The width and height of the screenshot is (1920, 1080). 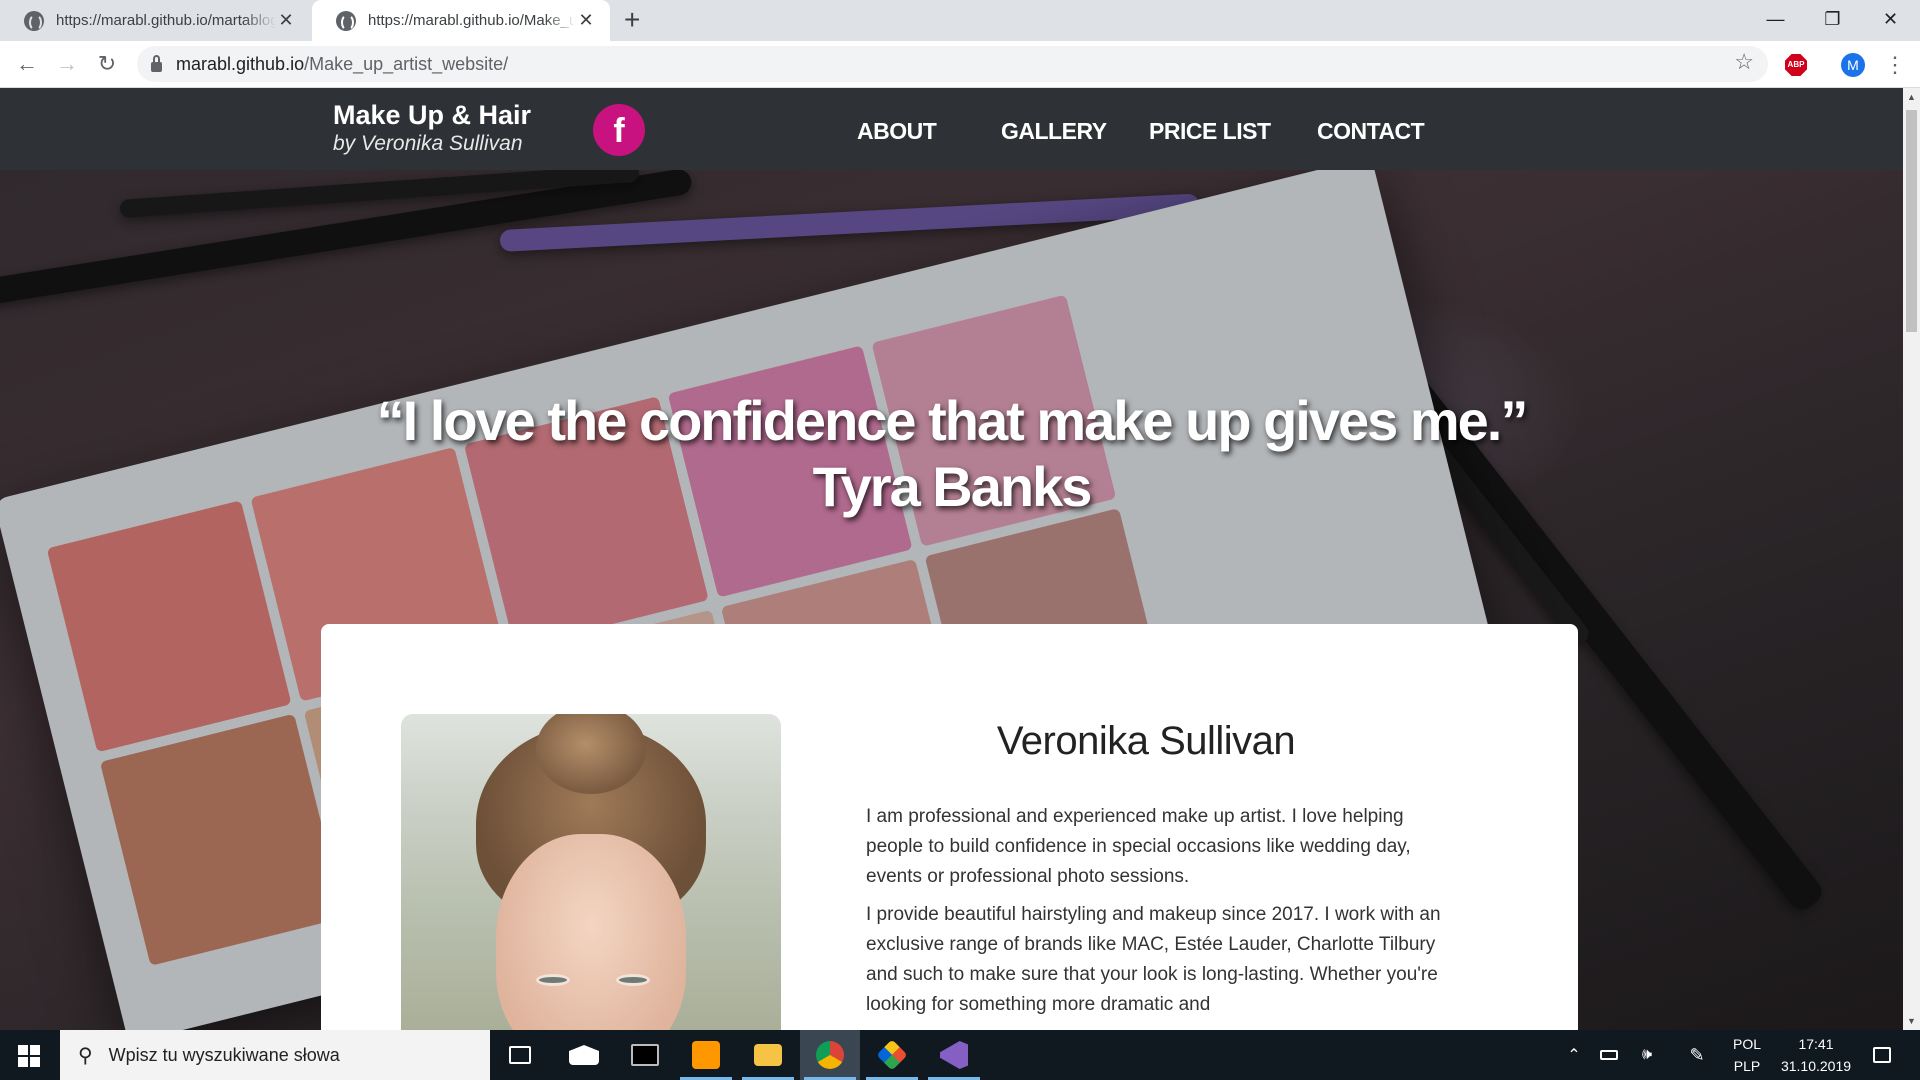 I want to click on volume-icon: 🕪, so click(x=1647, y=1055).